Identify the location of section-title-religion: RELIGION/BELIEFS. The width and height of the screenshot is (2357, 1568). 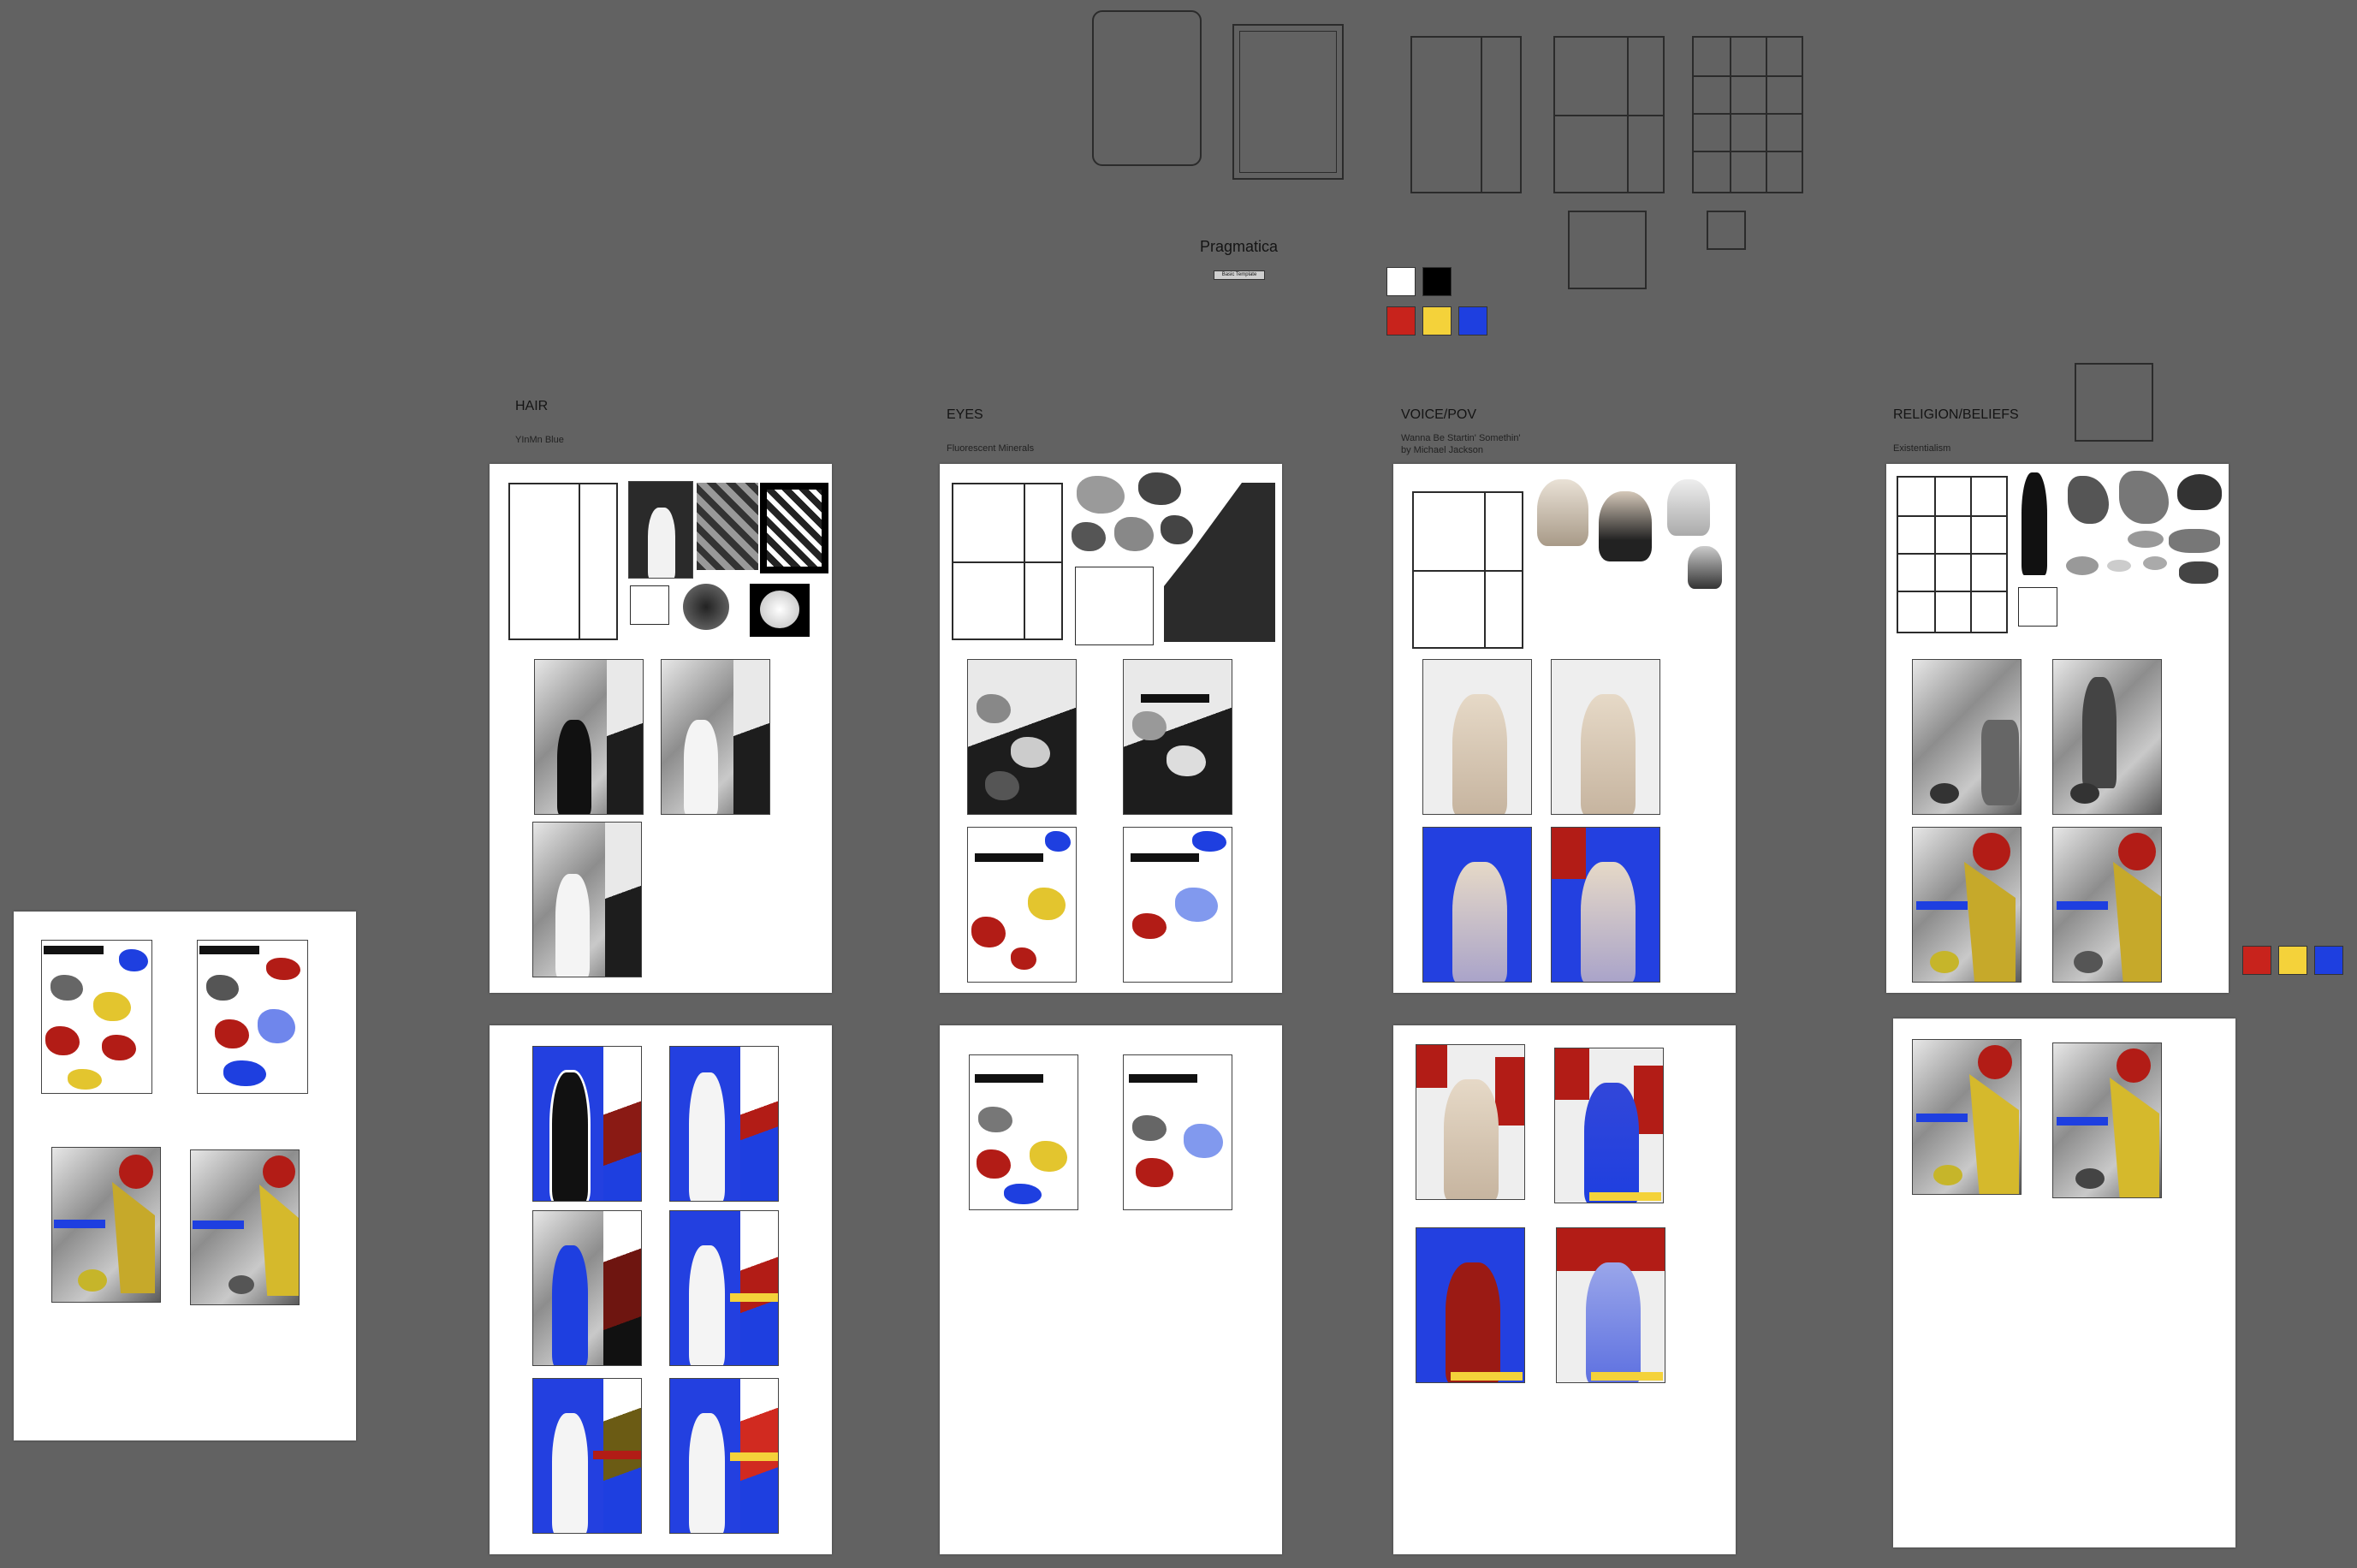
(1956, 414).